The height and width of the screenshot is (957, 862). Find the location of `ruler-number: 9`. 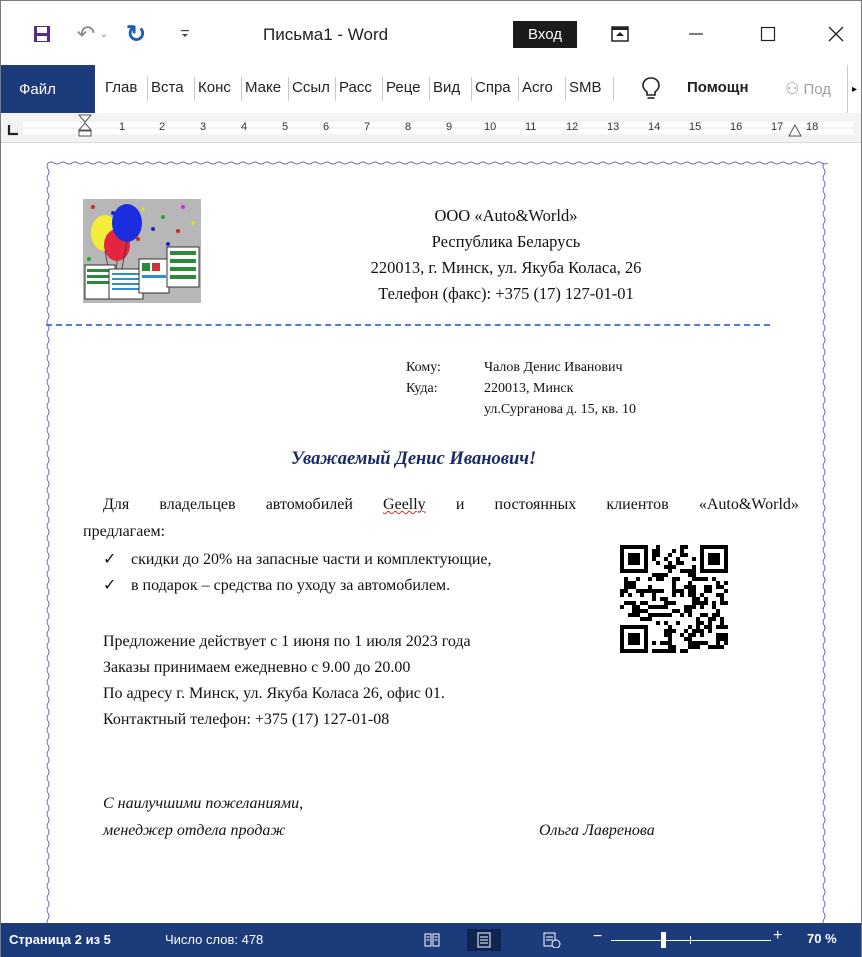

ruler-number: 9 is located at coordinates (449, 127).